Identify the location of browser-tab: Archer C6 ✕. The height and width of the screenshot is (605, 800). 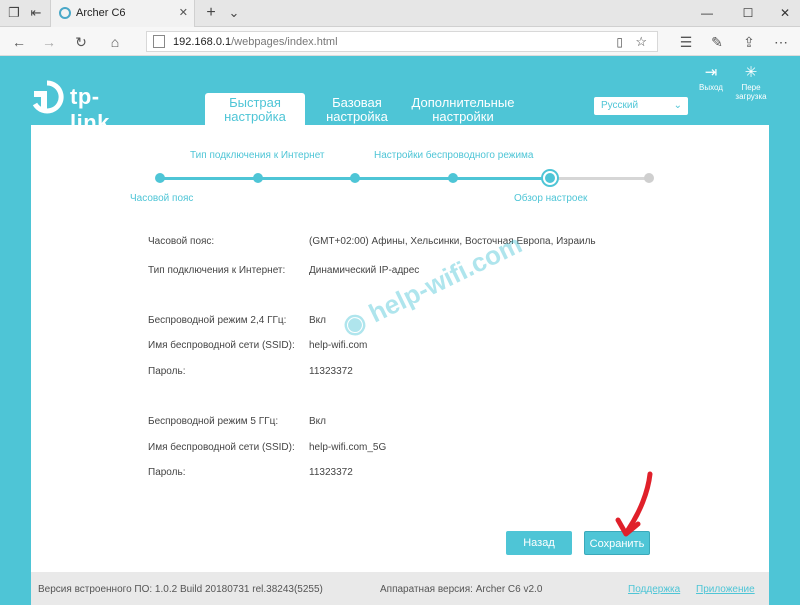
(122, 13).